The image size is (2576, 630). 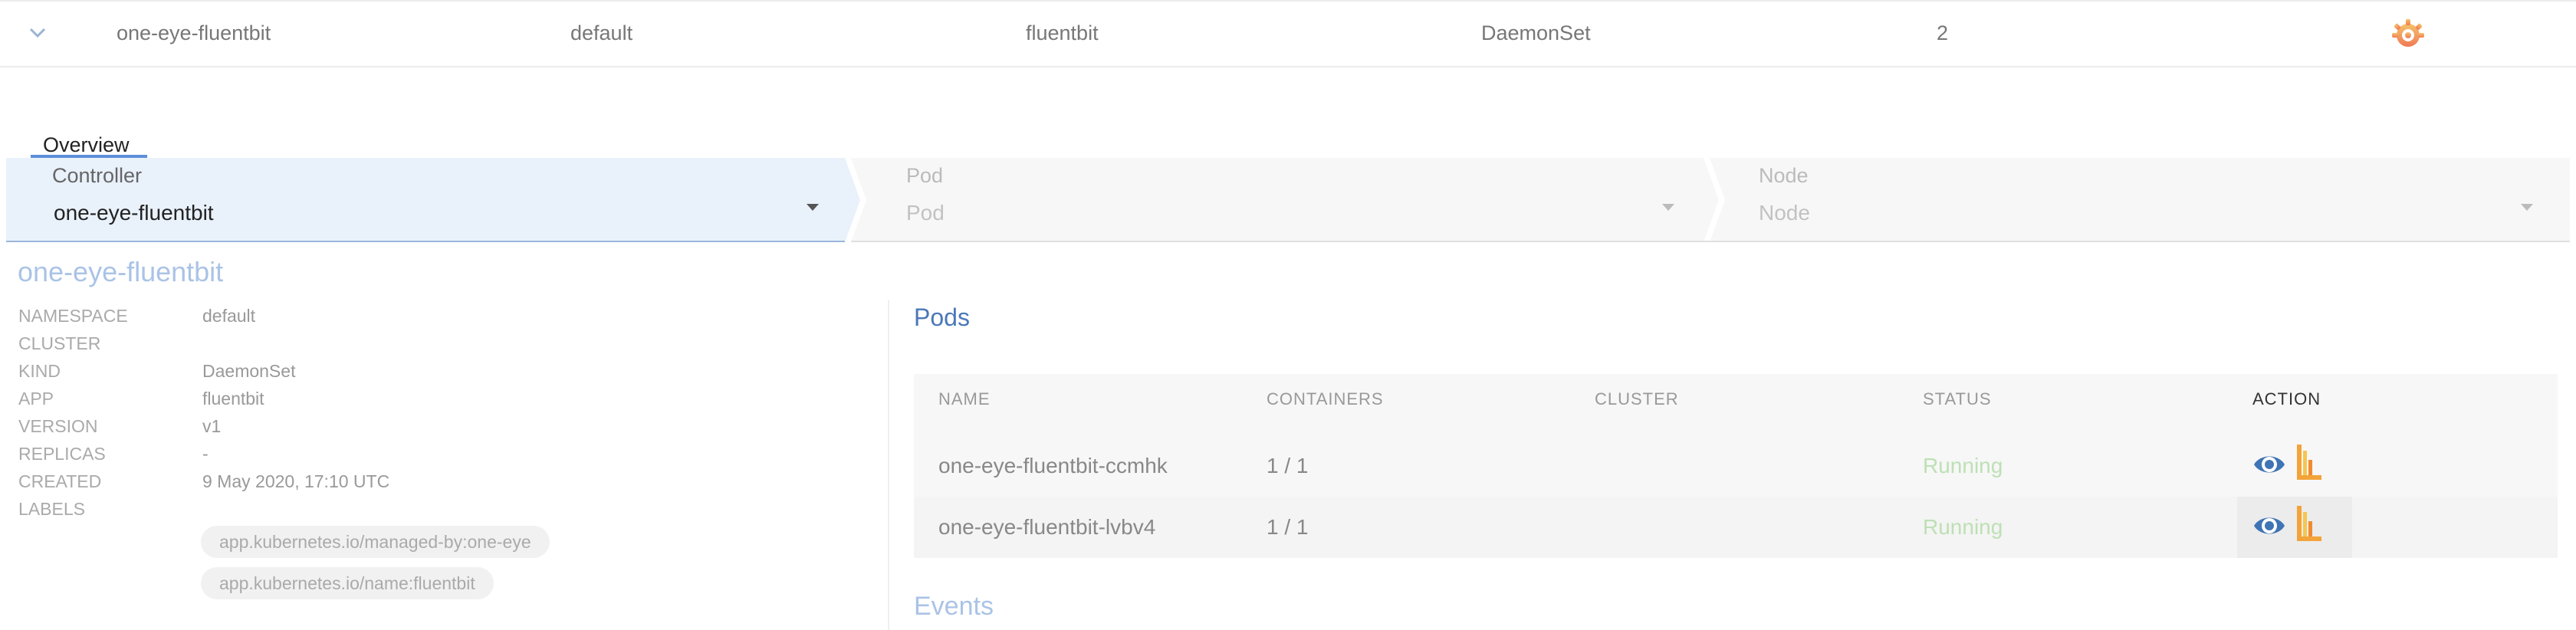 What do you see at coordinates (86, 144) in the screenshot?
I see `tab-overview-label: Overview` at bounding box center [86, 144].